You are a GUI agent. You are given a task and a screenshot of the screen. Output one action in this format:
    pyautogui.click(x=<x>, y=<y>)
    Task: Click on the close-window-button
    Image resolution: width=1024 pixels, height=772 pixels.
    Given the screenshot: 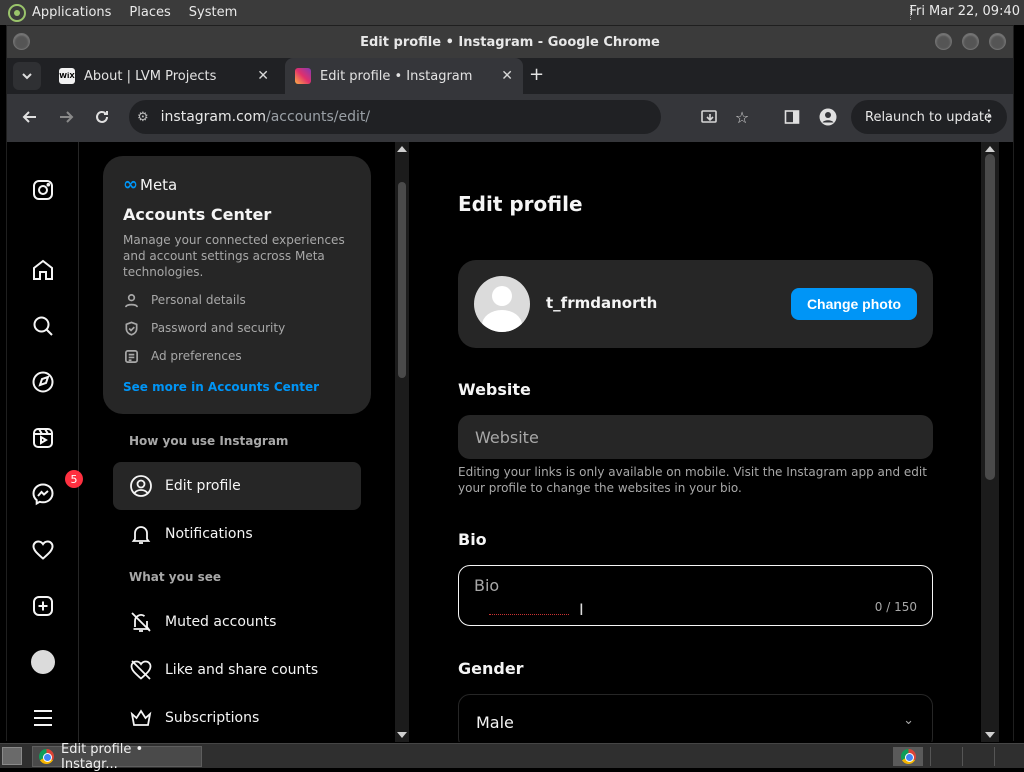 What is the action you would take?
    pyautogui.click(x=997, y=41)
    